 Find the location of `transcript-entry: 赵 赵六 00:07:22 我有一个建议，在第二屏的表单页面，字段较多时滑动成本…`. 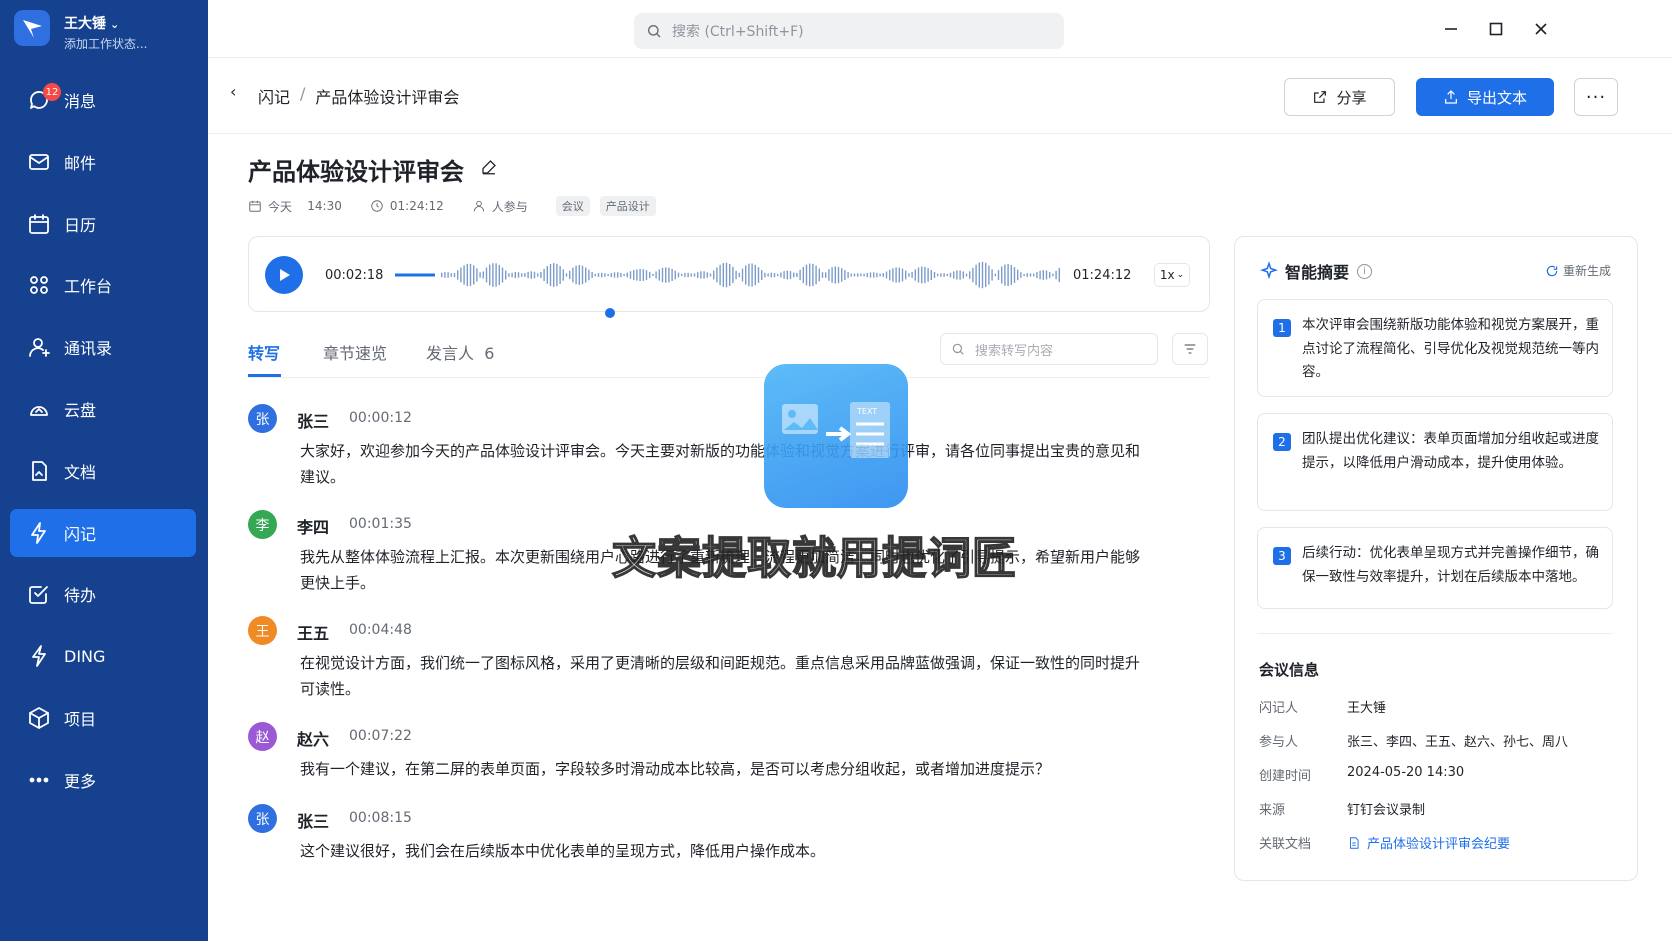

transcript-entry: 赵 赵六 00:07:22 我有一个建议，在第二屏的表单页面，字段较多时滑动成本… is located at coordinates (698, 761).